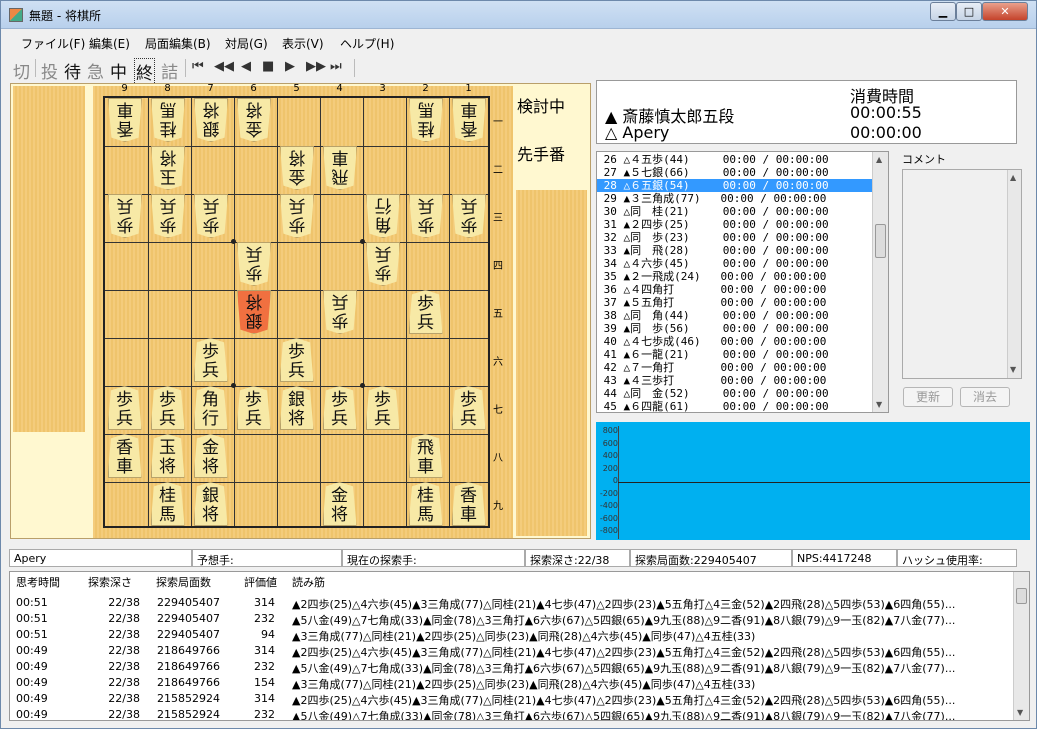 The height and width of the screenshot is (729, 1037). What do you see at coordinates (49, 259) in the screenshot?
I see `gote-piece-stand` at bounding box center [49, 259].